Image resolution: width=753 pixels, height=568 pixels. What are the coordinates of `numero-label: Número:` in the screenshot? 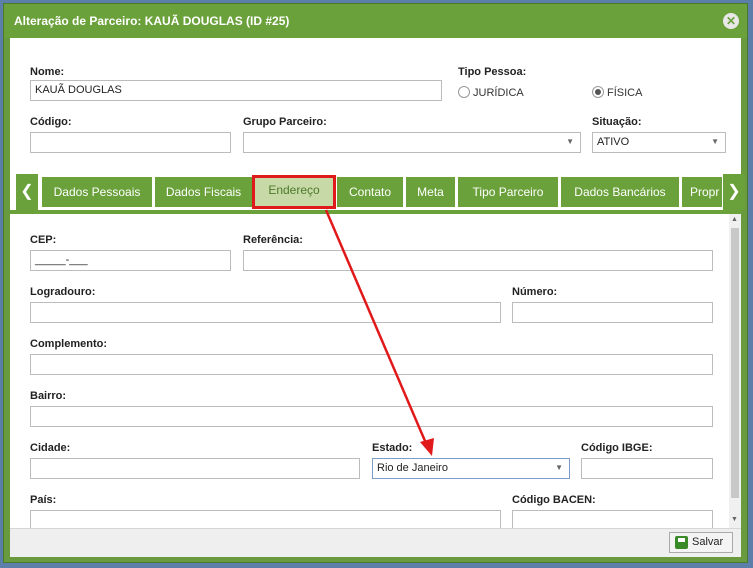 It's located at (535, 292).